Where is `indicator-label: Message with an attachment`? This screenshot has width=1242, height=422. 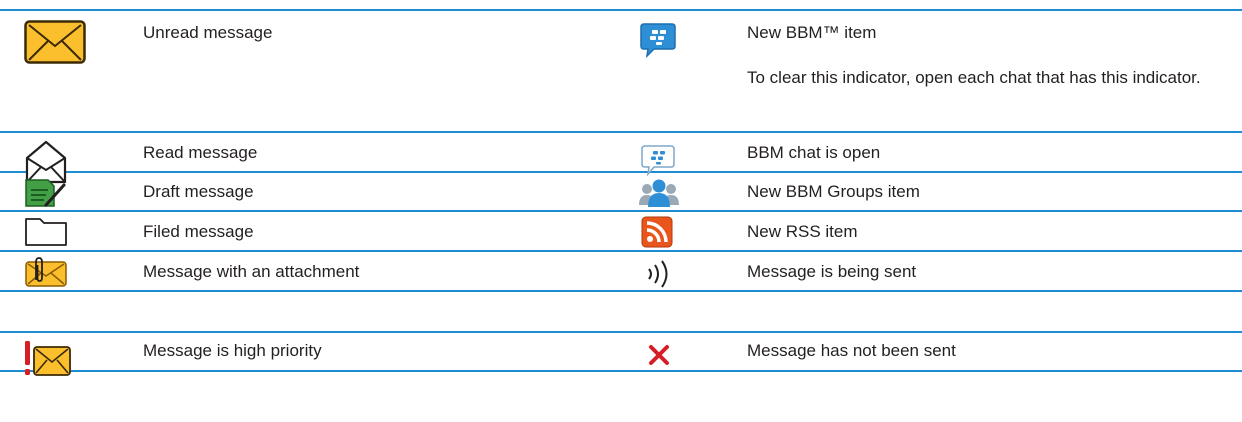 indicator-label: Message with an attachment is located at coordinates (251, 271).